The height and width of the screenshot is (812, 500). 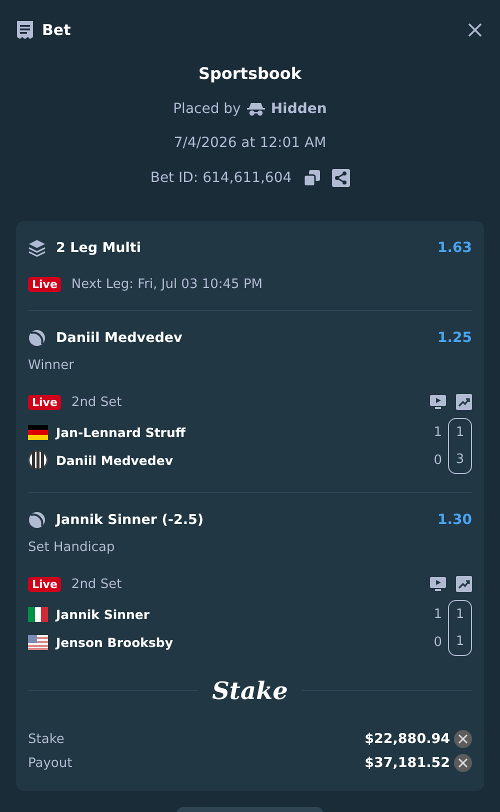 What do you see at coordinates (298, 109) in the screenshot?
I see `user-name: Hidden` at bounding box center [298, 109].